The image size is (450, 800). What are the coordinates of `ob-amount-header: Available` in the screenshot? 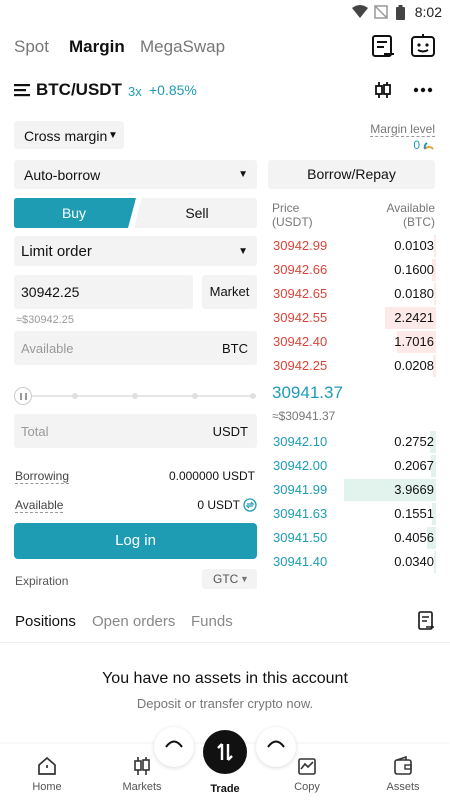 It's located at (410, 208).